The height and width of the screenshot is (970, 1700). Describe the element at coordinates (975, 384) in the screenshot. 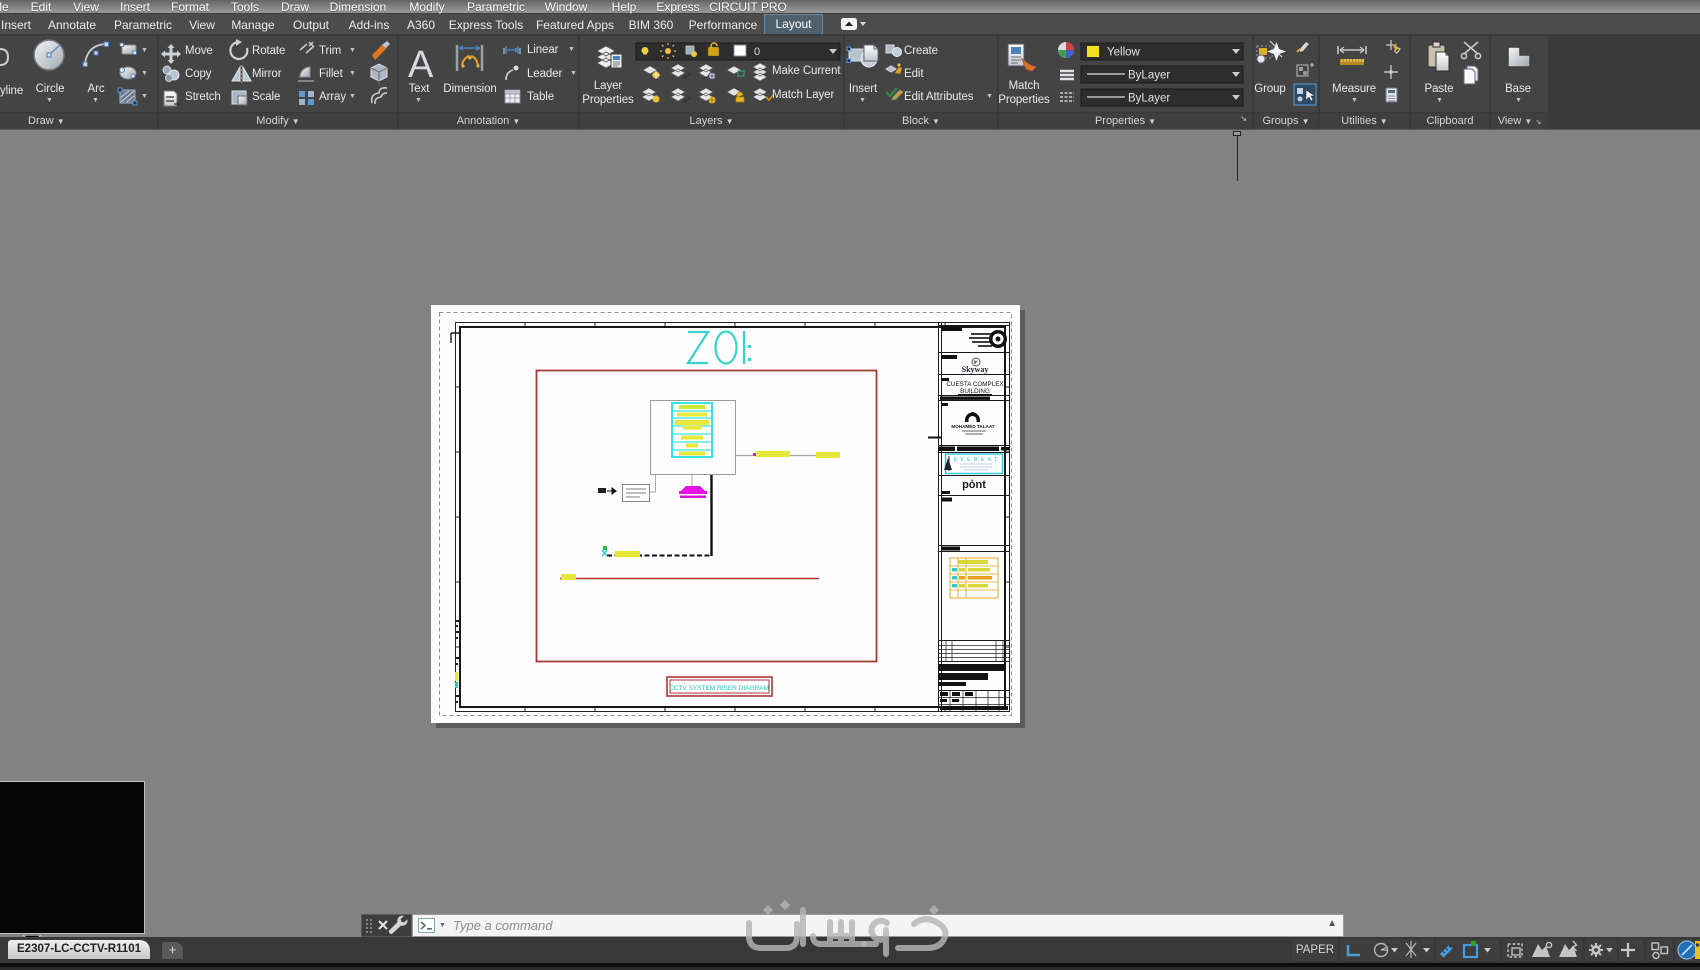

I see `svg-text: CUESTA COMPLEX` at that location.